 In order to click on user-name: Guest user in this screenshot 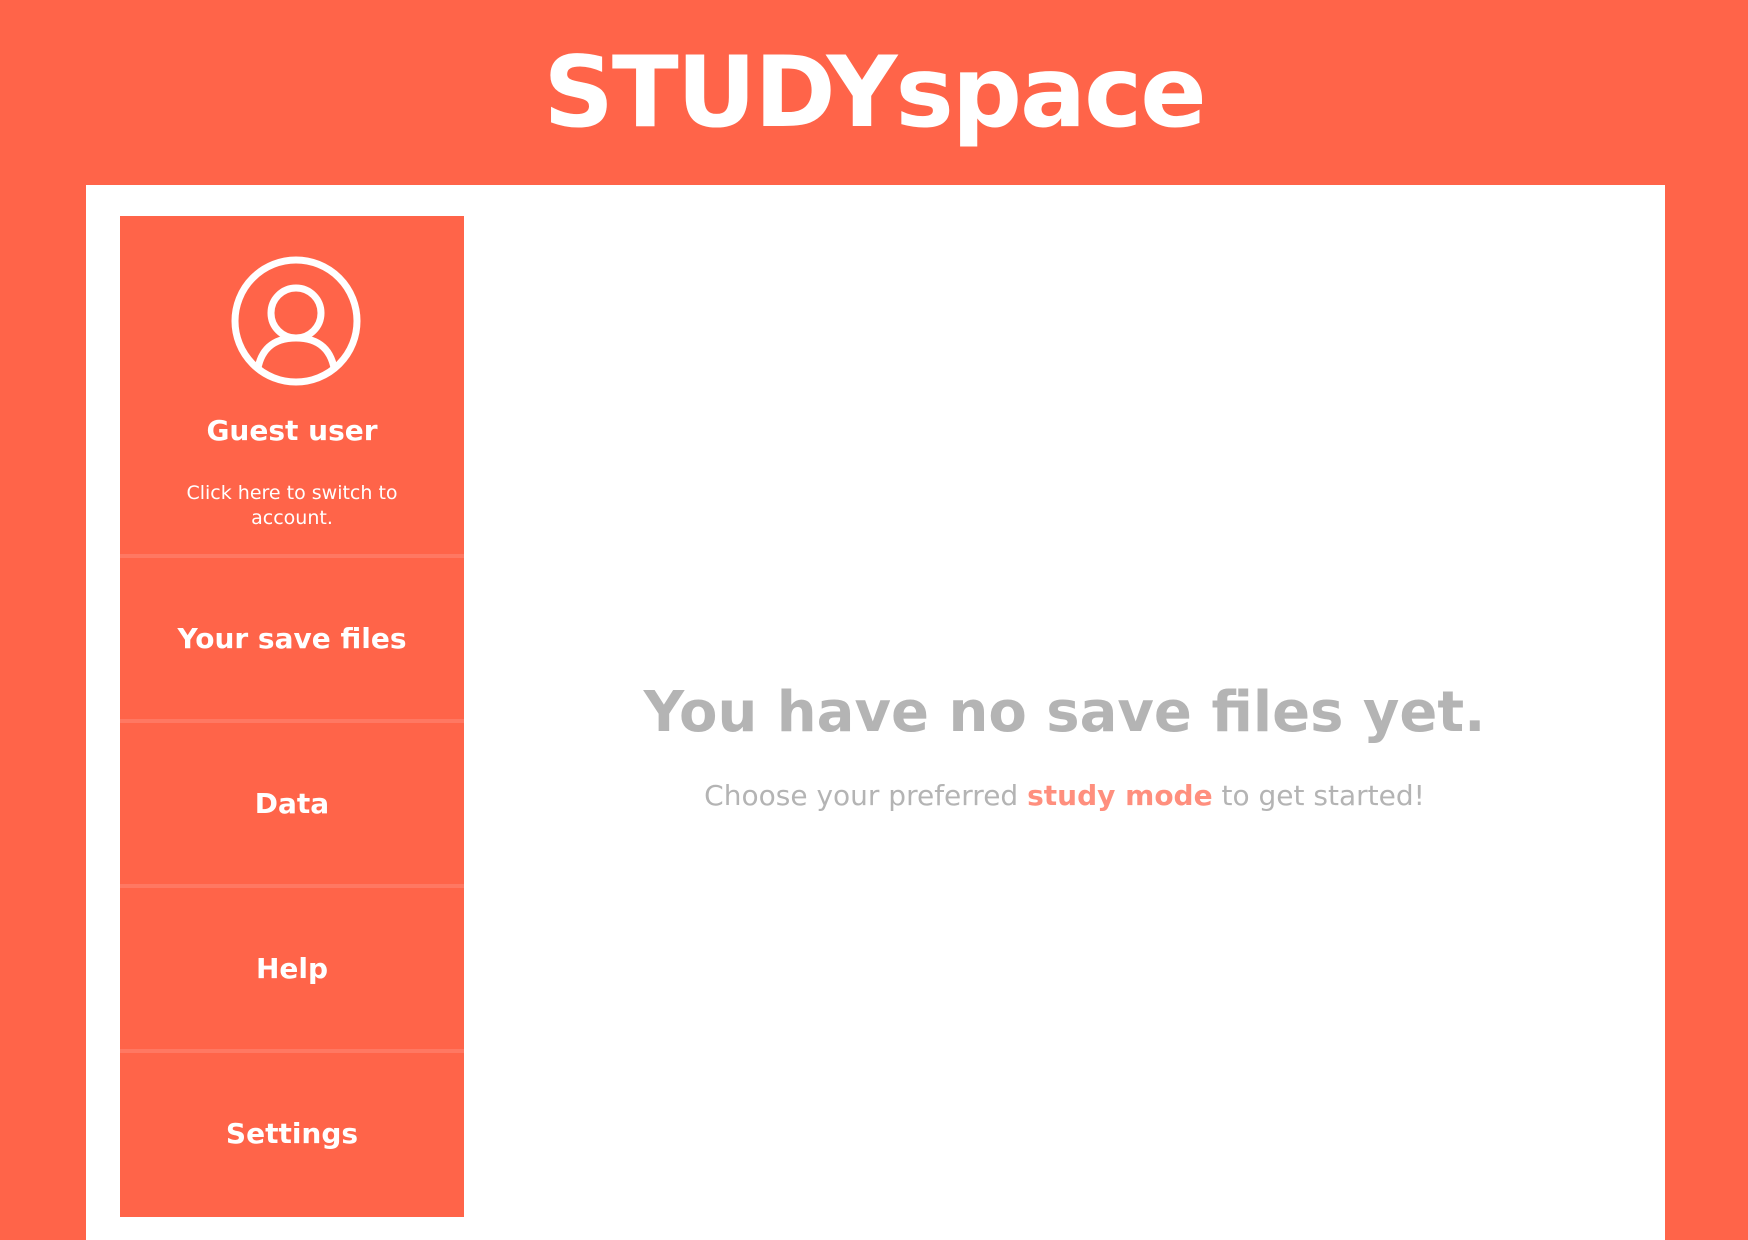, I will do `click(292, 430)`.